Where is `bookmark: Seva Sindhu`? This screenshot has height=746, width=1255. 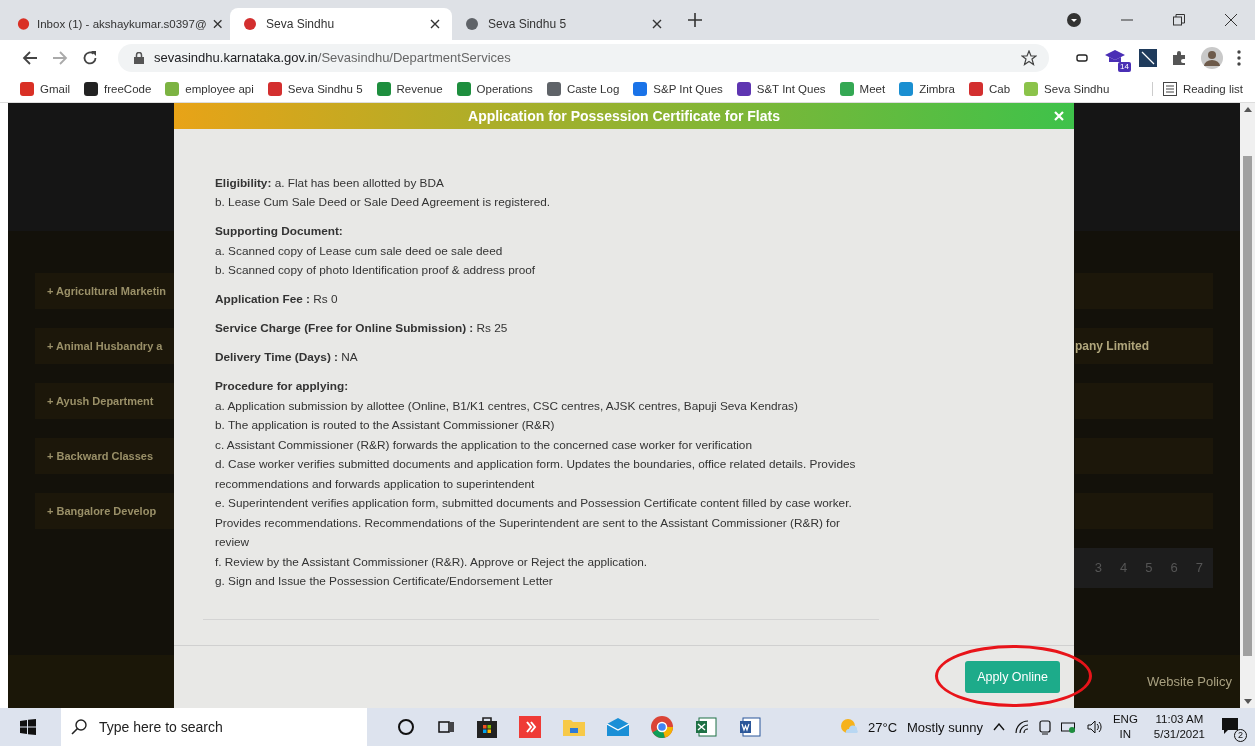
bookmark: Seva Sindhu is located at coordinates (1067, 88).